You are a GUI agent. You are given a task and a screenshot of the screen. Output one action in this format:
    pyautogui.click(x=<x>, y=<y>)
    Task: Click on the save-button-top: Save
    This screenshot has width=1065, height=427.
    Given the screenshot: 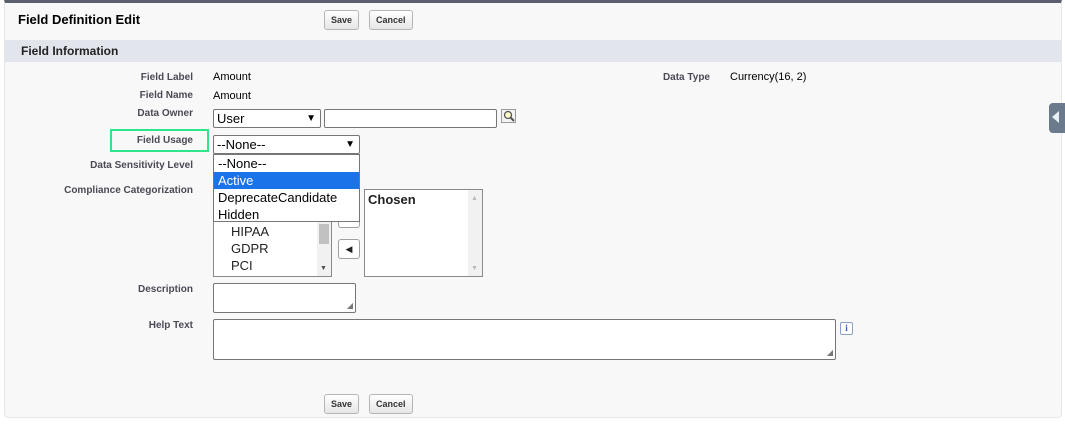 What is the action you would take?
    pyautogui.click(x=342, y=20)
    